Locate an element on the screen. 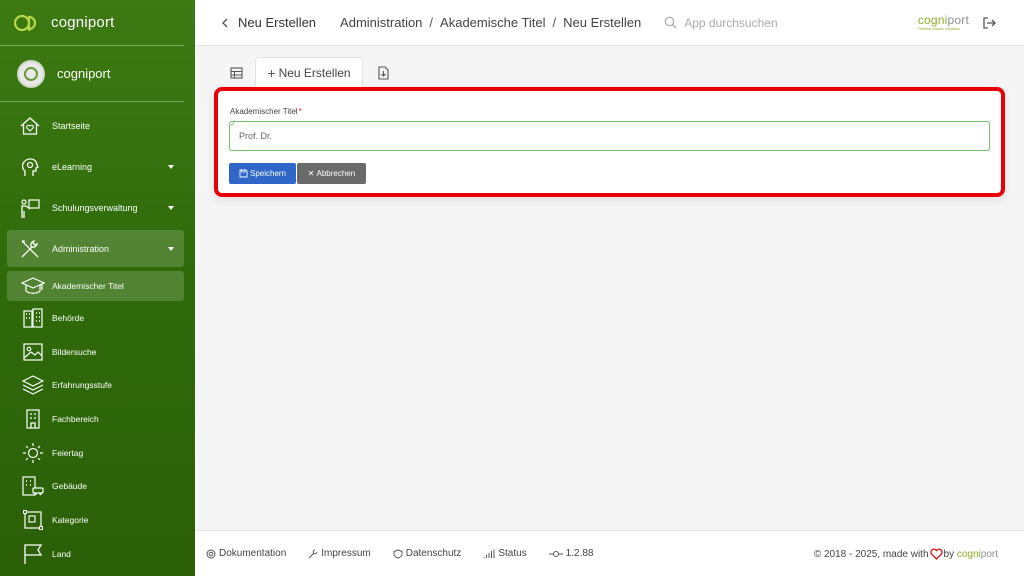 Image resolution: width=1024 pixels, height=576 pixels. commit-icon is located at coordinates (555, 553).